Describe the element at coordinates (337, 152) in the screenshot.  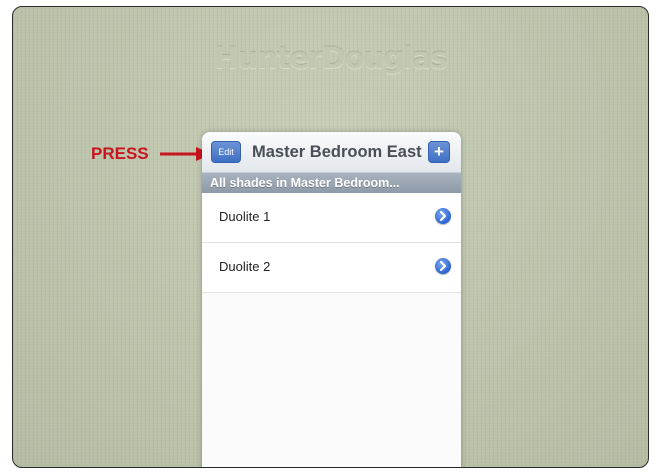
I see `room-title: Master Bedroom East` at that location.